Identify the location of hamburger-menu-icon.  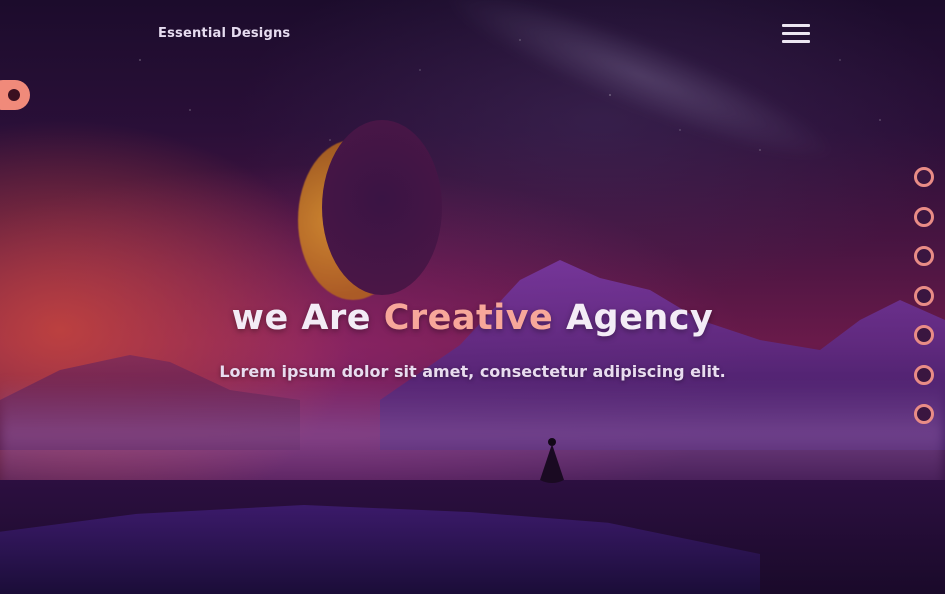
(796, 35).